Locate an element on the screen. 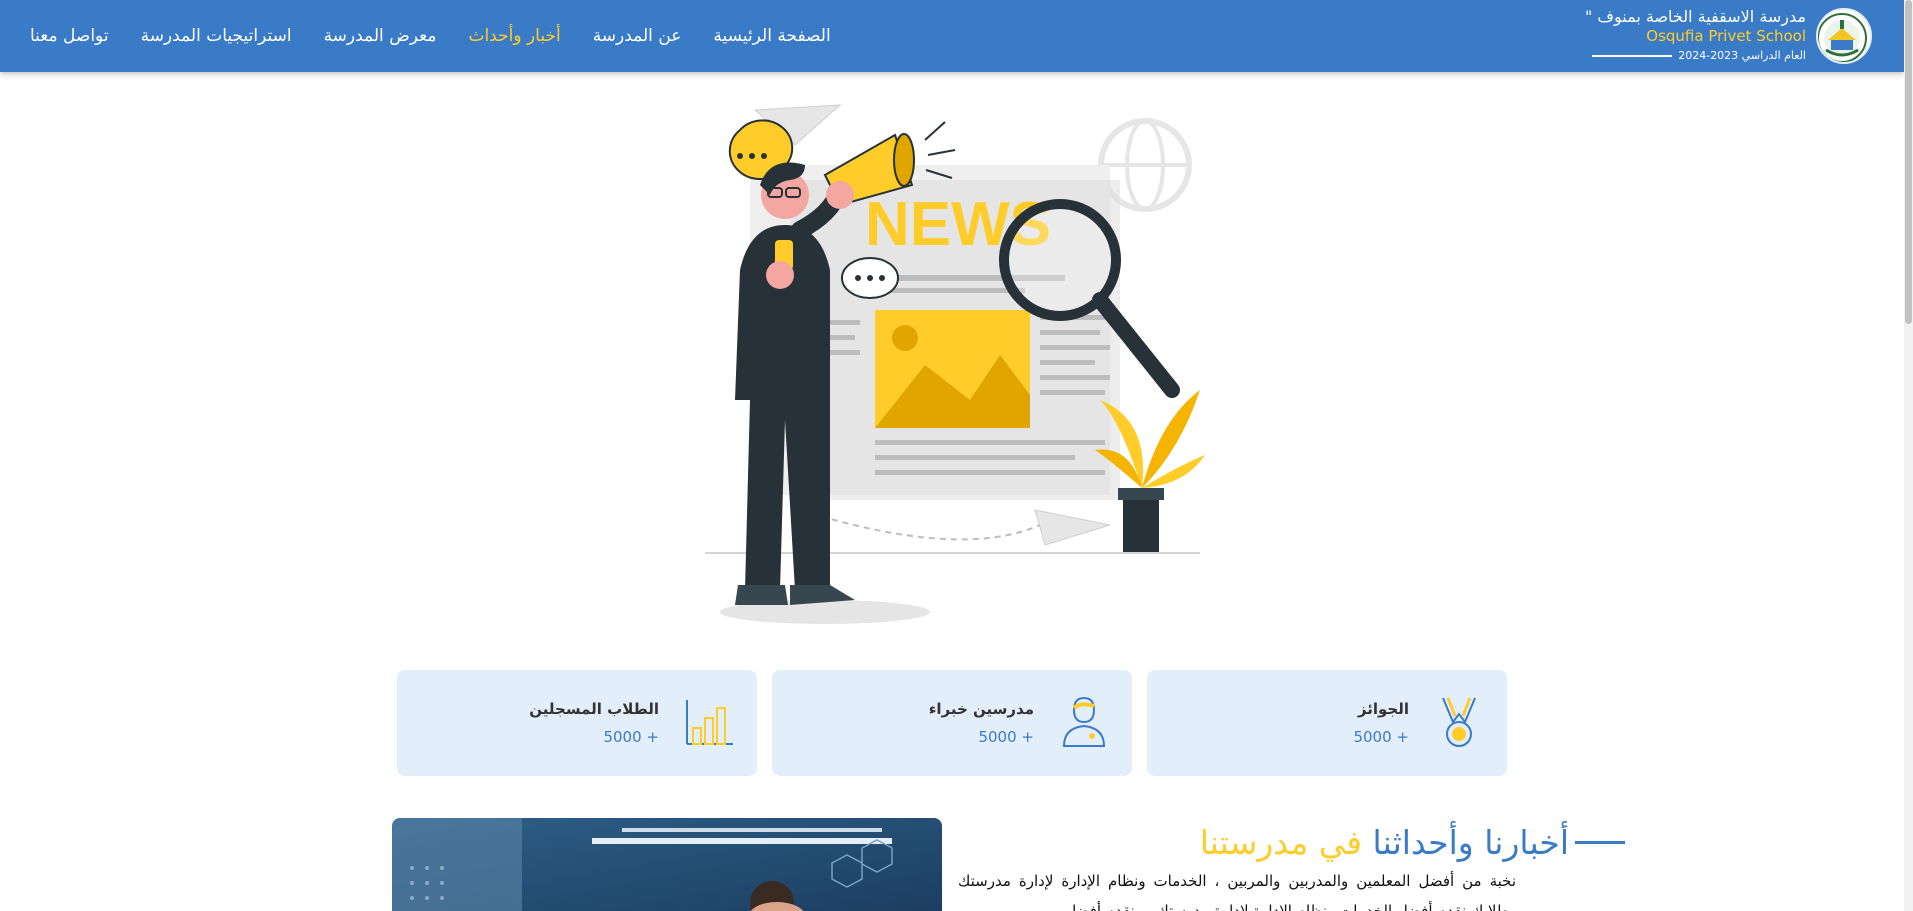  school-name-english: Osqufia Privet School is located at coordinates (1726, 36).